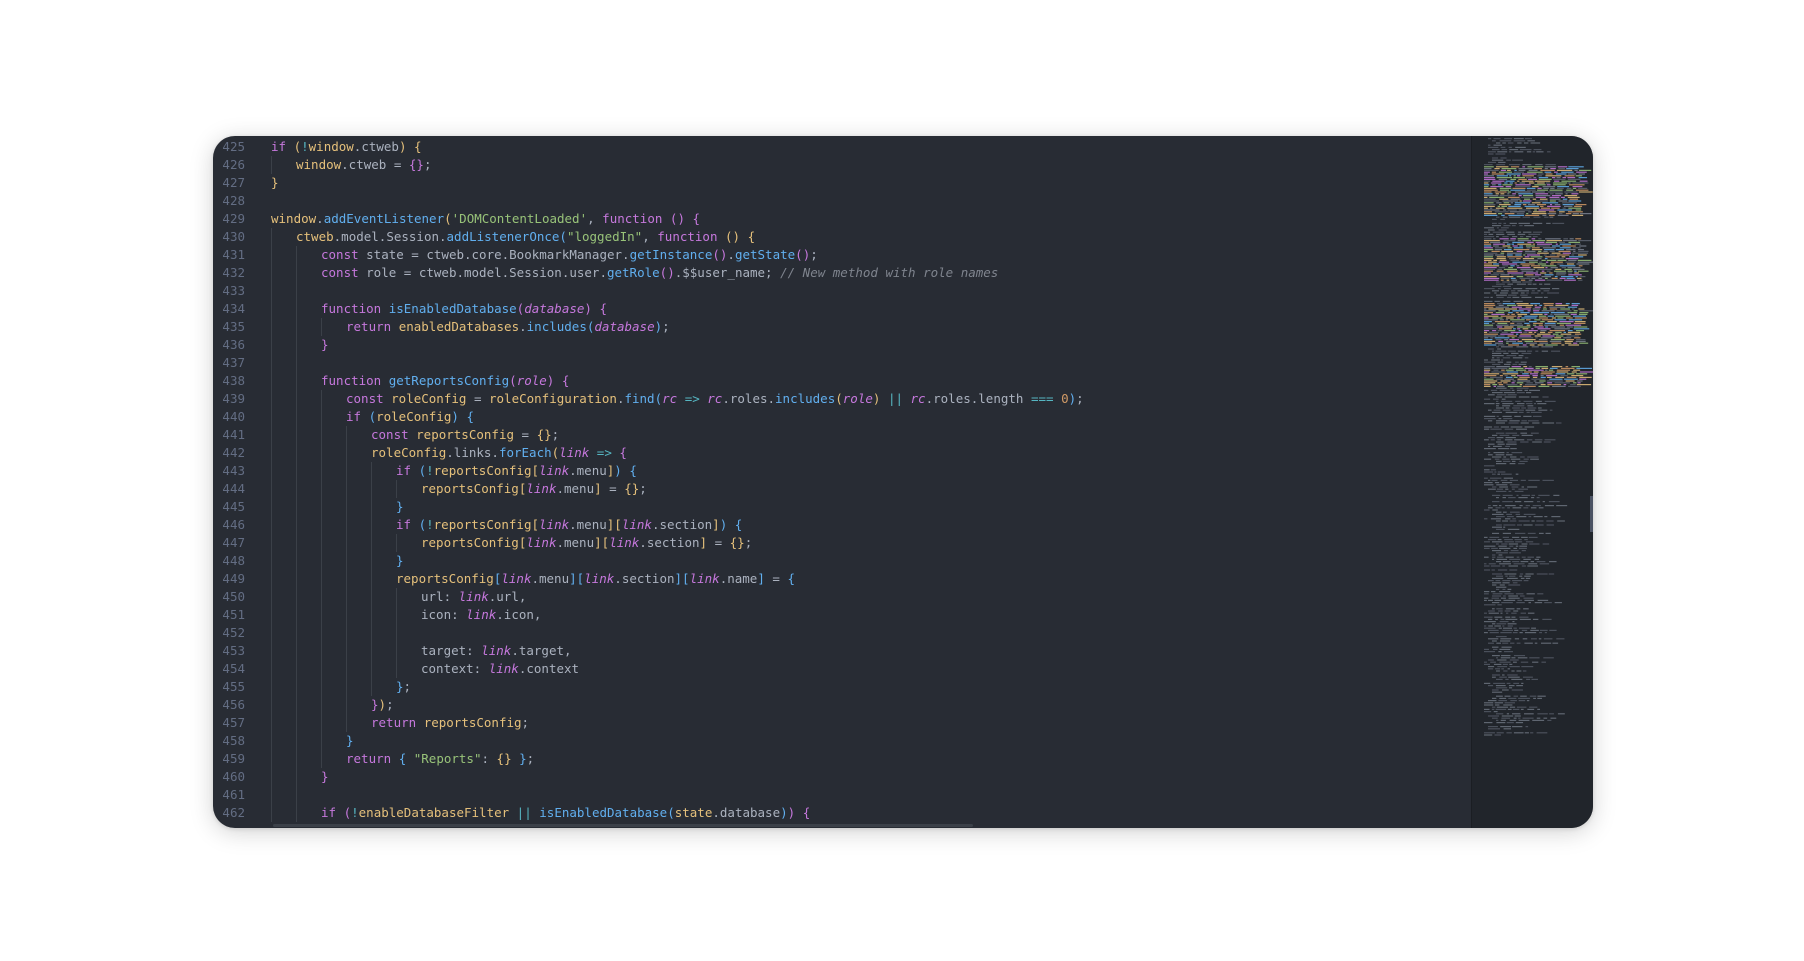  Describe the element at coordinates (842, 165) in the screenshot. I see `code-line: 426 window.ctweb = {};` at that location.